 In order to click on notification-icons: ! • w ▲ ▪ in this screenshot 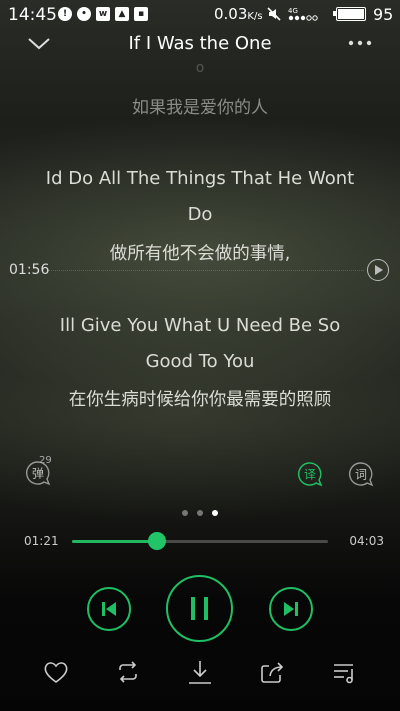, I will do `click(103, 14)`.